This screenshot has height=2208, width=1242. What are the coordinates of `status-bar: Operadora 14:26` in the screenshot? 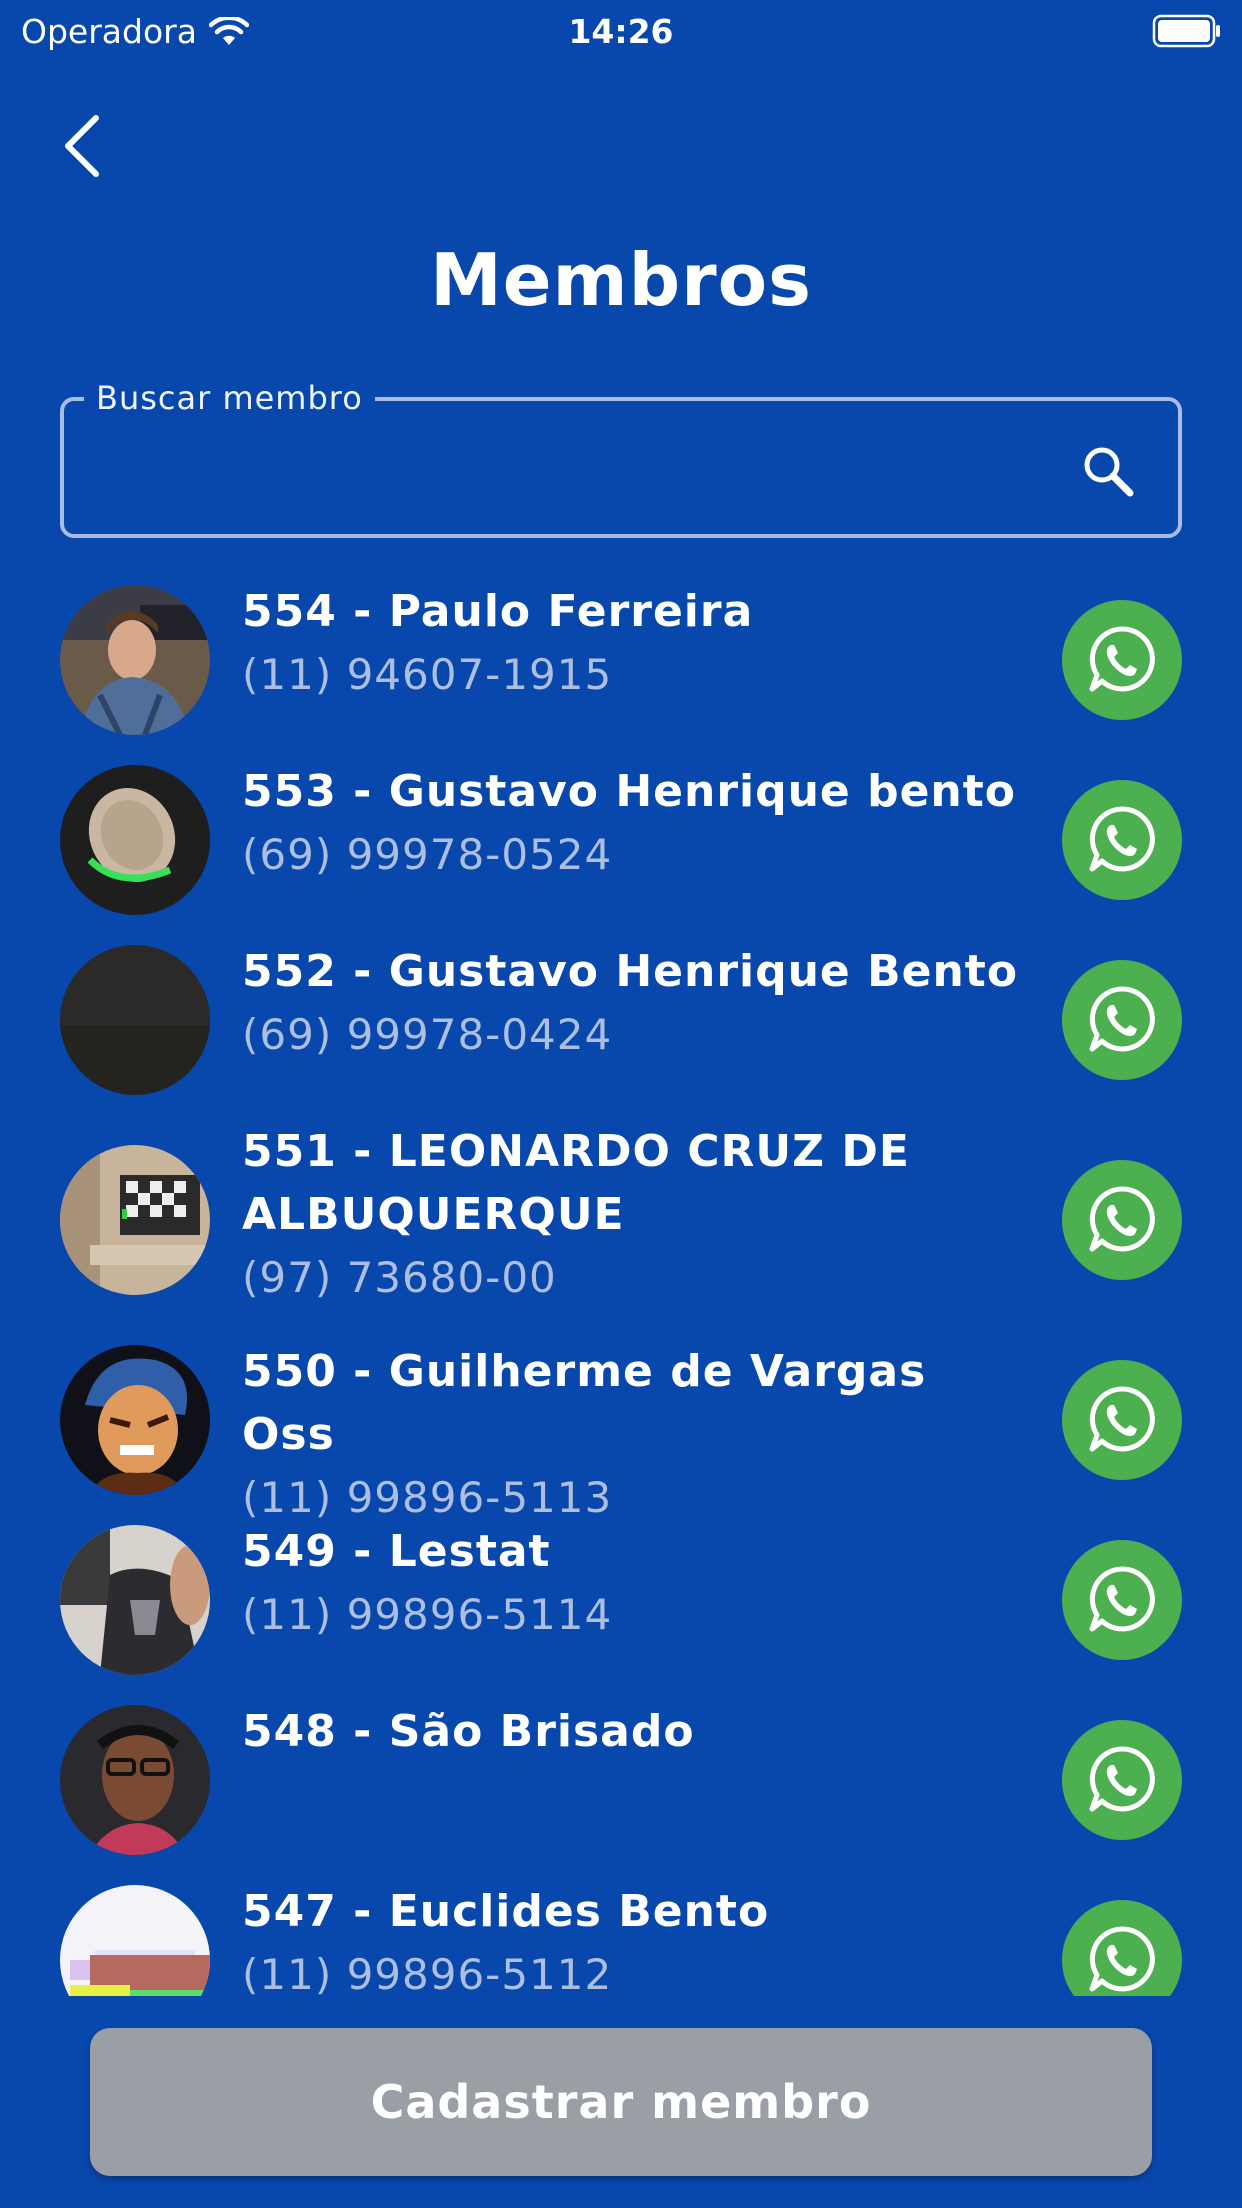 It's located at (621, 31).